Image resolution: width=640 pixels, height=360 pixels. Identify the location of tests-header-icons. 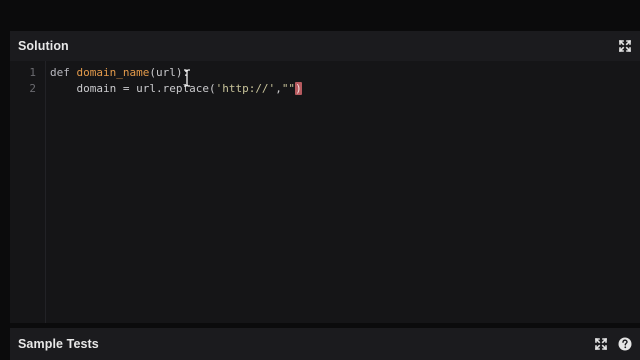
(613, 344).